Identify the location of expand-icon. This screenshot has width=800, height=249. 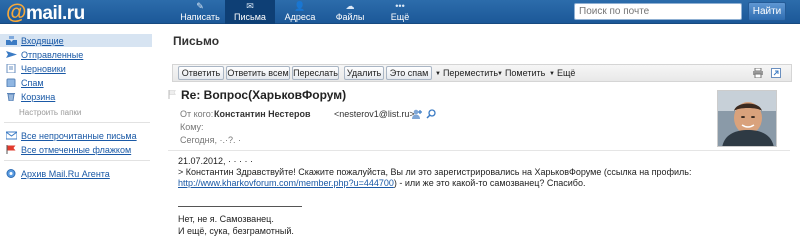
(776, 73).